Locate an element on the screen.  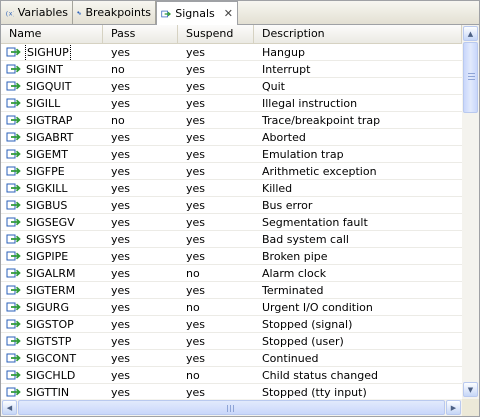
cell-name: SIGEMT is located at coordinates (52, 154).